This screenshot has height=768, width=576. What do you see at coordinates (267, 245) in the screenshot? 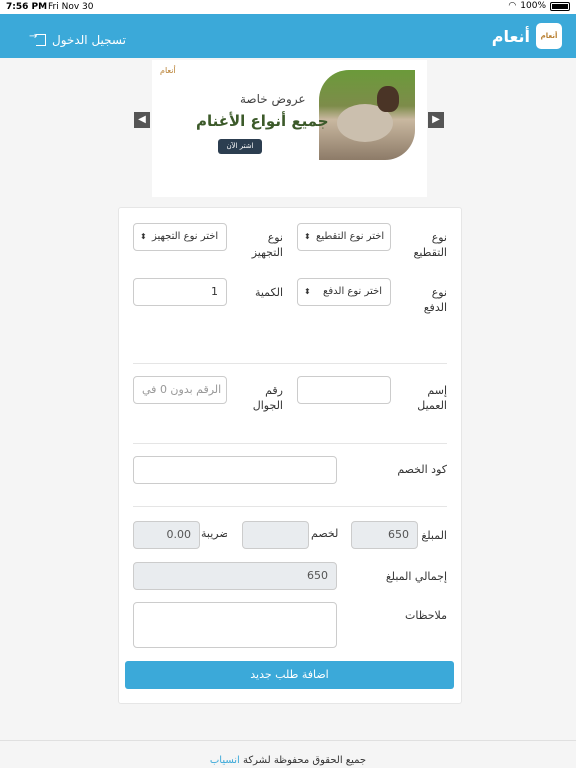
I see `packaging-type-label: نوع التجهيز` at bounding box center [267, 245].